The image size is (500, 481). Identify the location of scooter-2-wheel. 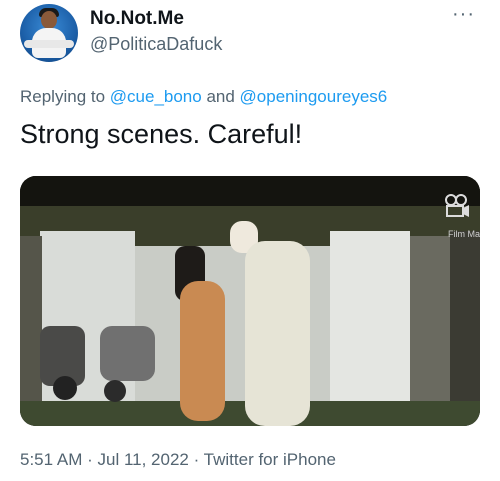
(115, 391).